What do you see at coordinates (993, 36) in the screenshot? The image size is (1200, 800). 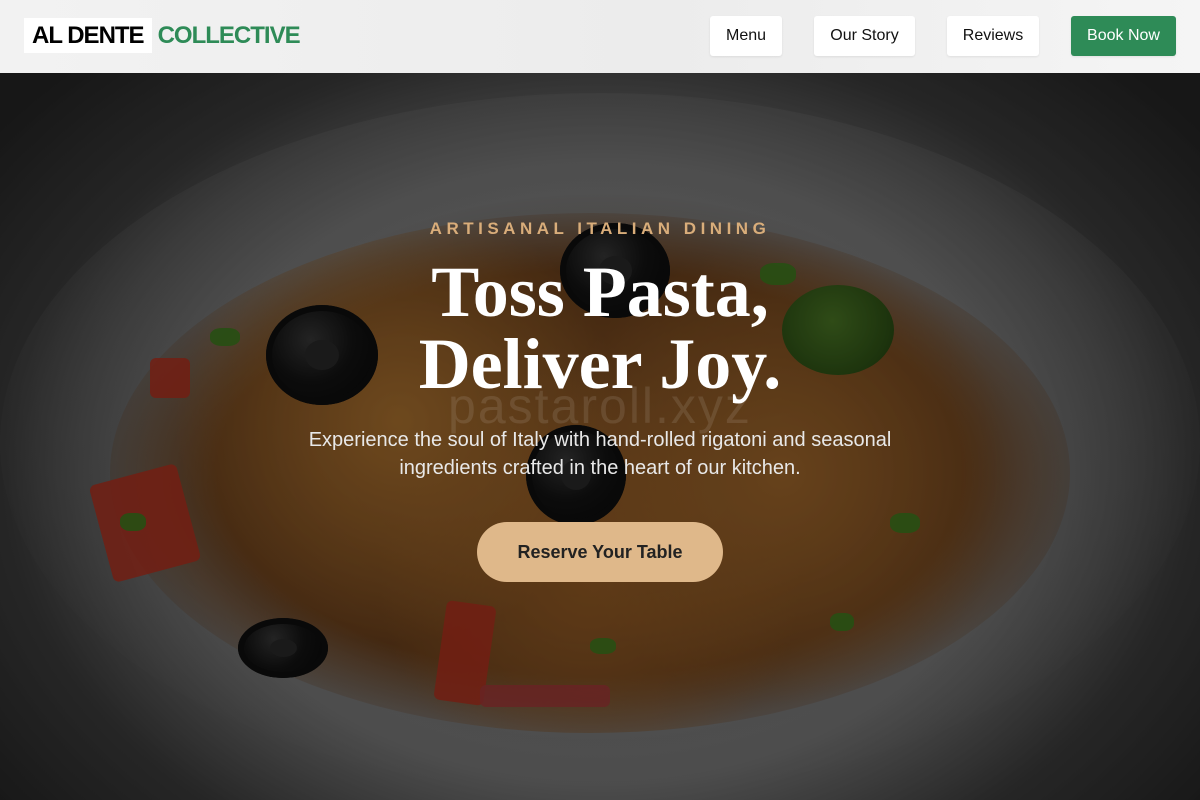 I see `nav-reviews-link: Reviews` at bounding box center [993, 36].